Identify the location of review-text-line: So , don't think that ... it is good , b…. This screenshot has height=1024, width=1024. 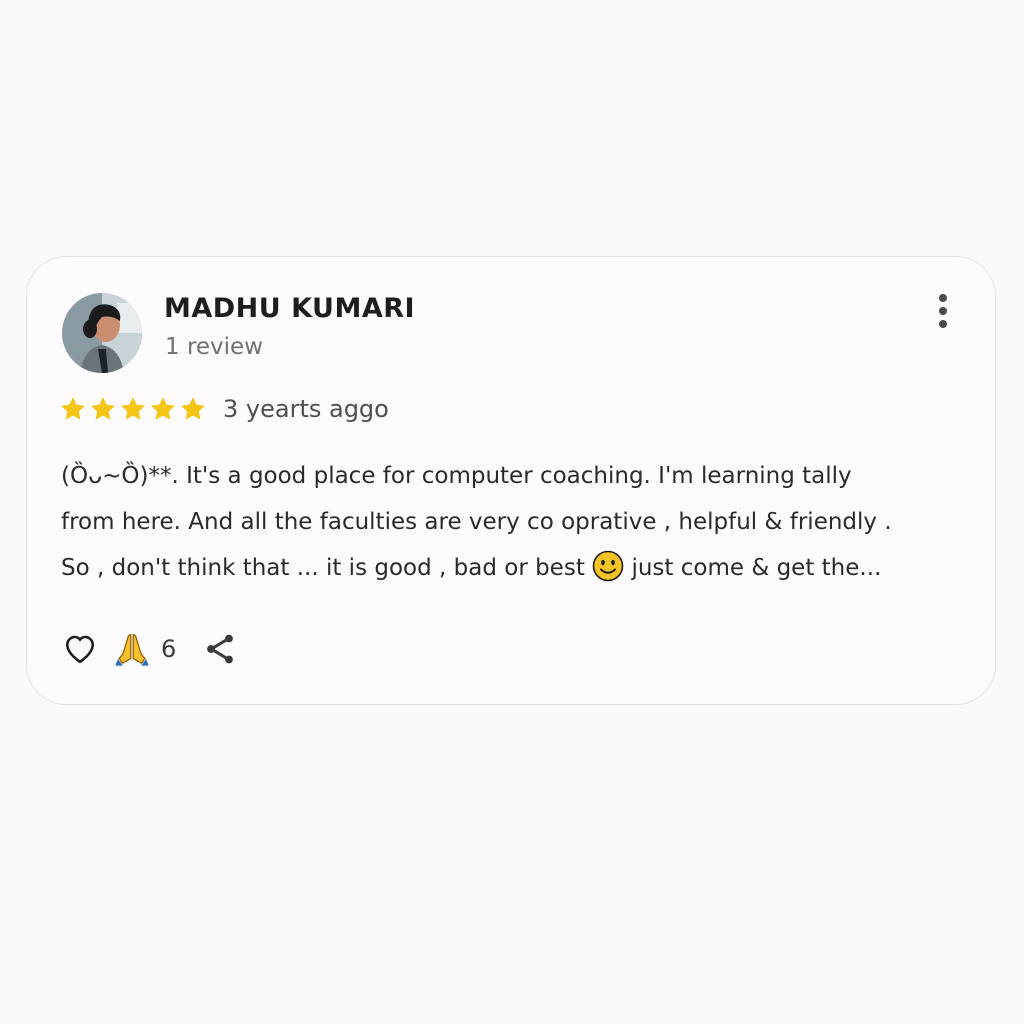
(511, 571).